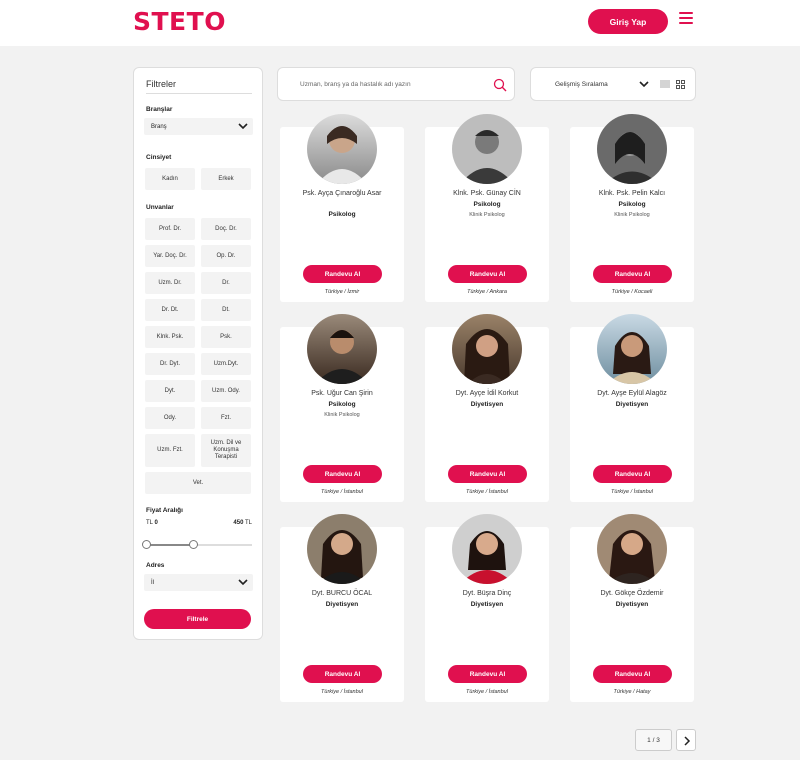  I want to click on branches-label: Branşlar, so click(159, 109).